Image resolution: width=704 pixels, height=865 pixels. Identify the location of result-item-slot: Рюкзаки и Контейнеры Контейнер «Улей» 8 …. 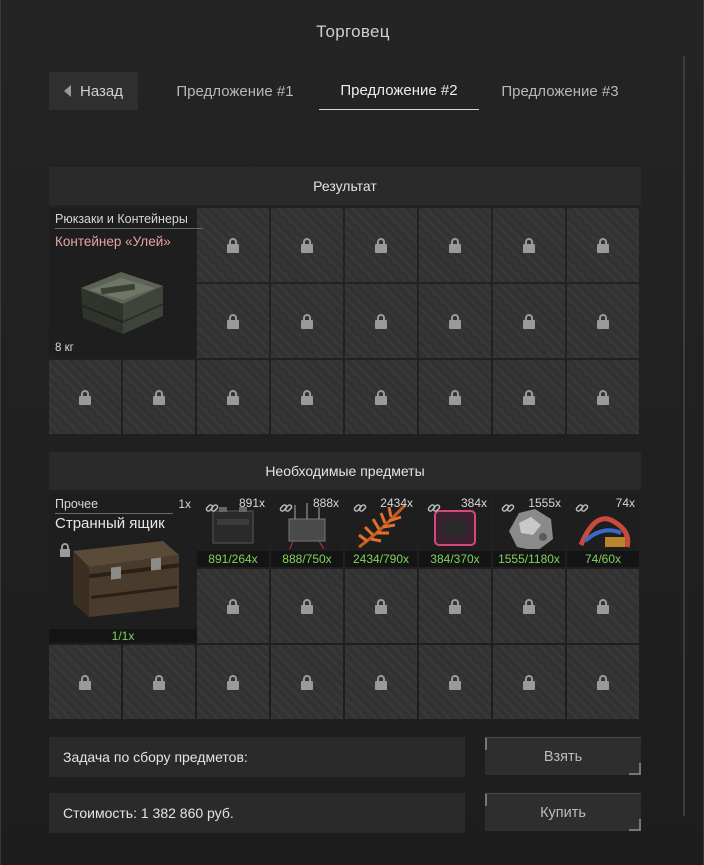
(126, 283).